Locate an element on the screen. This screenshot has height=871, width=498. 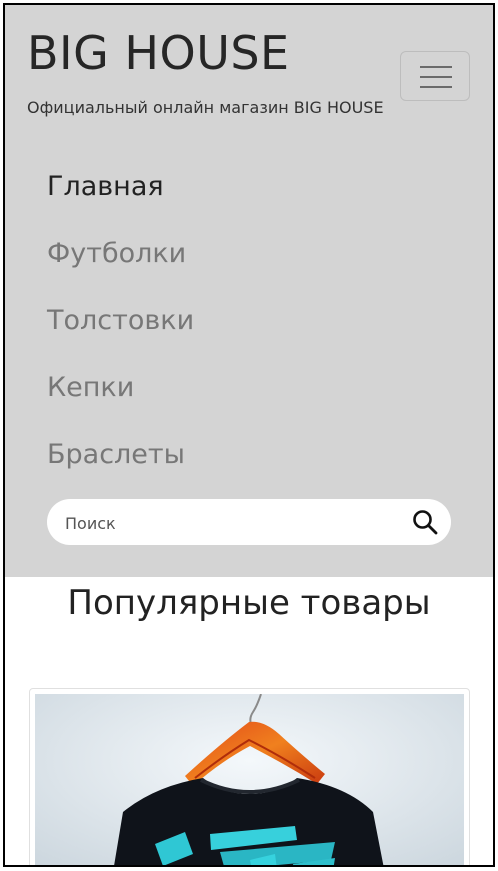
brand-tagline: Официальный онлайн магазин BIG HOUSE is located at coordinates (205, 107).